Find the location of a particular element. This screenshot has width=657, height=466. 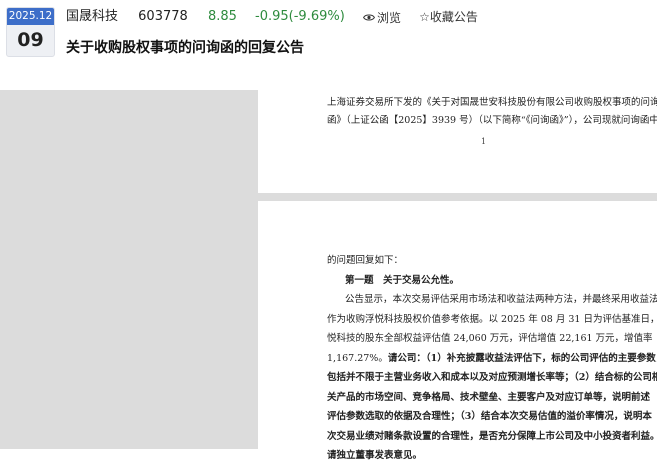

page2-line: 包括并不限于主营业务收入和成本以及对应预测增长率等；（2）结合标的公司相 is located at coordinates (492, 377).